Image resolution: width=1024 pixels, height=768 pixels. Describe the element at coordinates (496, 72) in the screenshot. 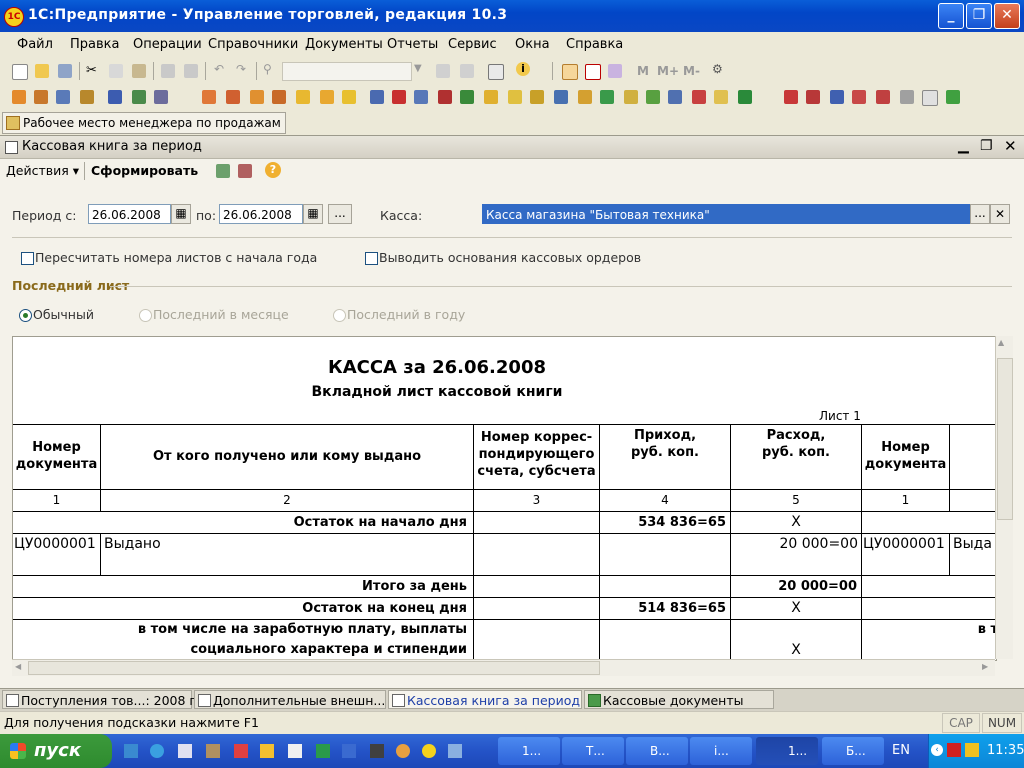

I see `window-icon` at that location.